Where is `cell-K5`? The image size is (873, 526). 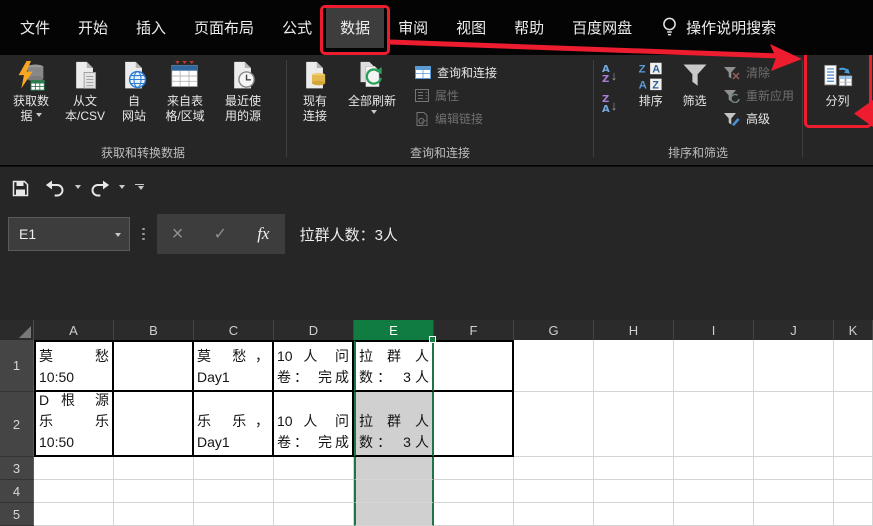 cell-K5 is located at coordinates (853, 514).